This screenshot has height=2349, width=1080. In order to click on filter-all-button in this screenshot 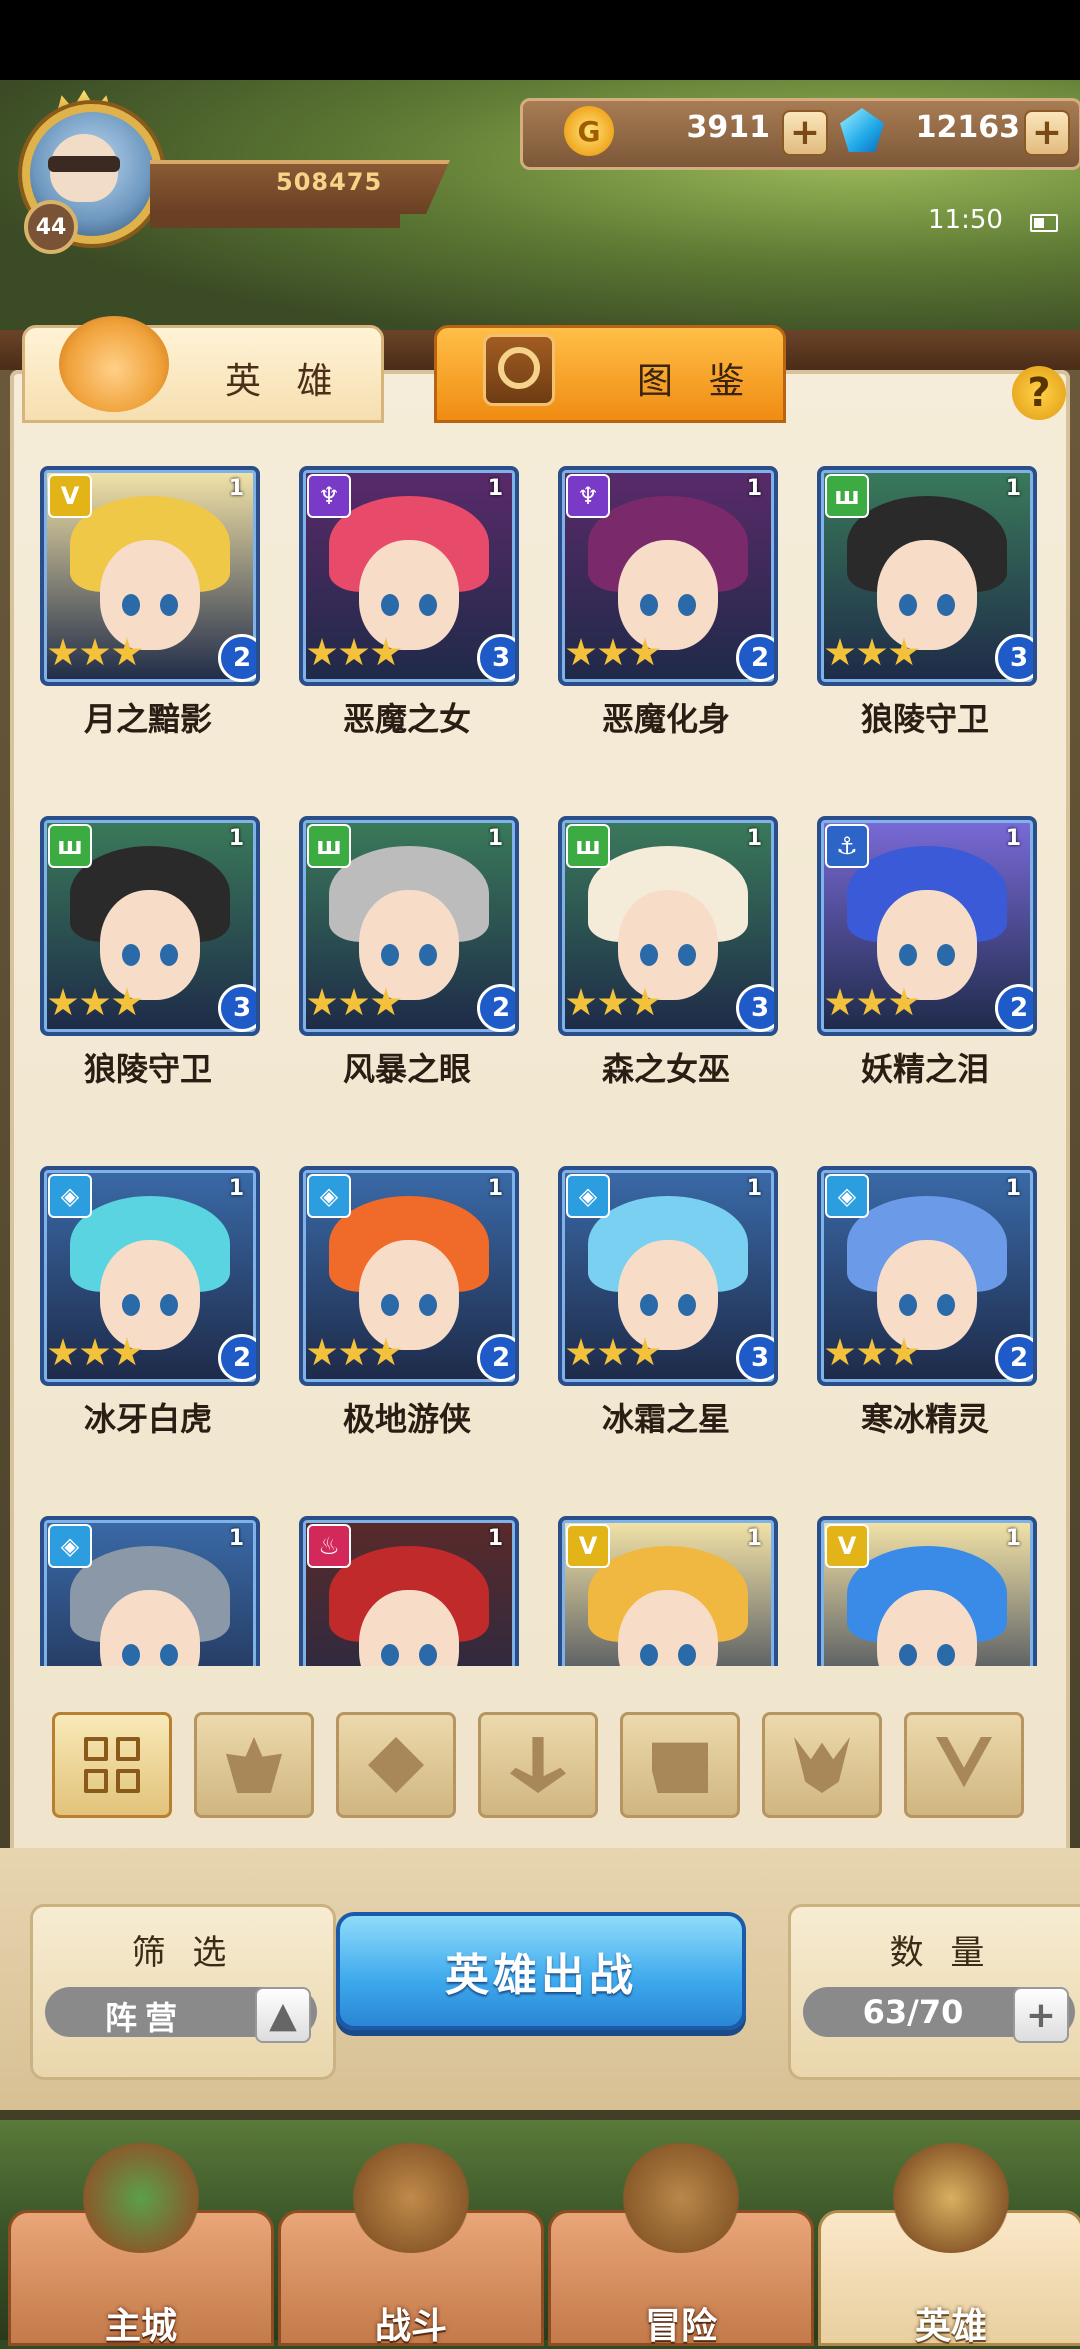, I will do `click(112, 1765)`.